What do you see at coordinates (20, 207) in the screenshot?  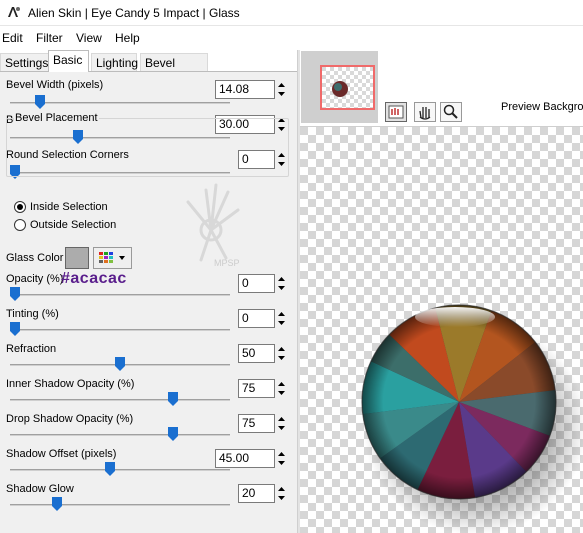 I see `radio-inside-selection` at bounding box center [20, 207].